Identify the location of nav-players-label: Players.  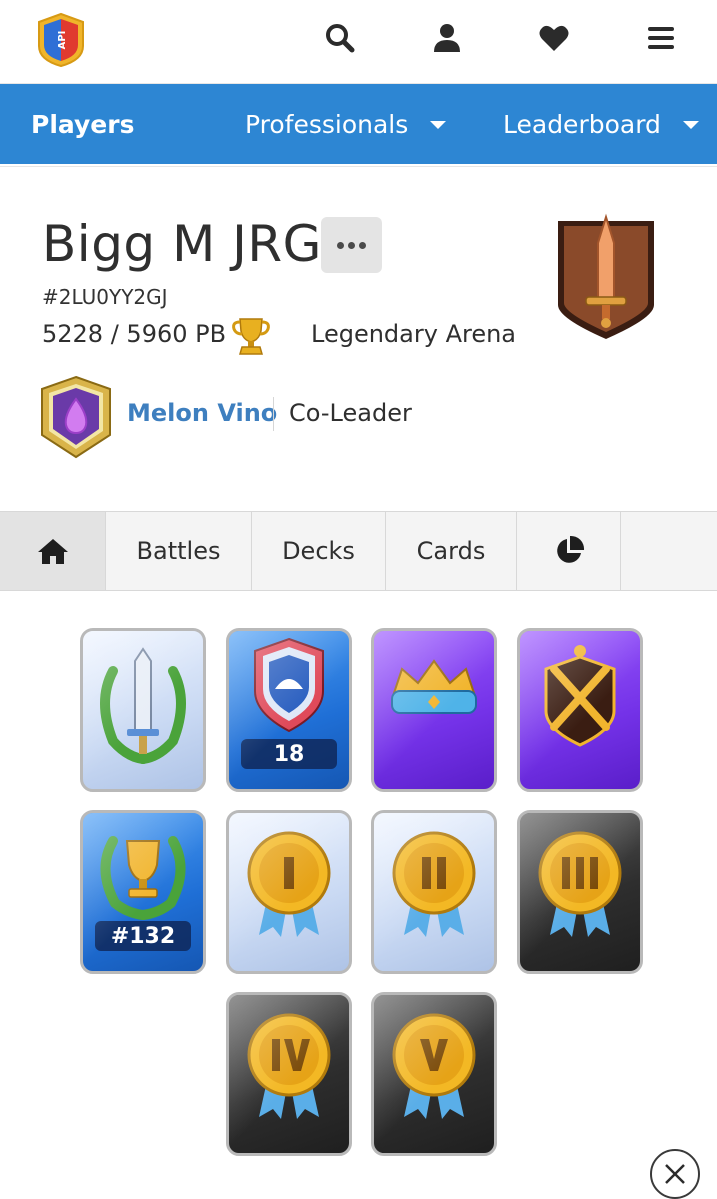
(83, 124).